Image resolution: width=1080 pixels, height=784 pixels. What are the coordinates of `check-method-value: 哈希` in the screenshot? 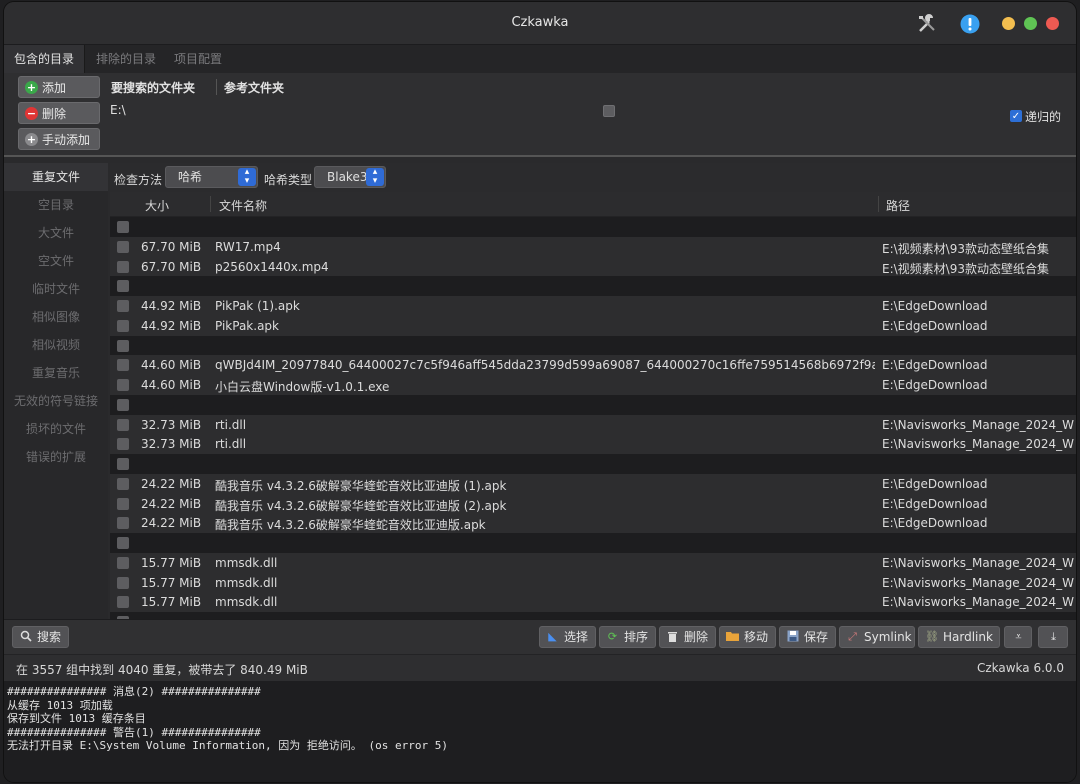 It's located at (190, 177).